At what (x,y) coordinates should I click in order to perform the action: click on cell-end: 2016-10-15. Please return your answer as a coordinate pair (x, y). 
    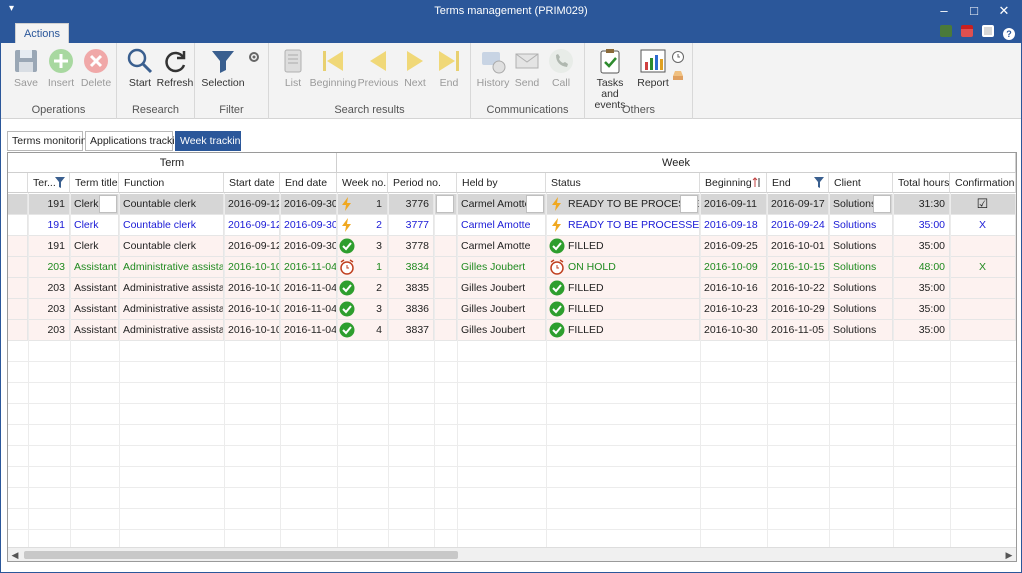
    Looking at the image, I should click on (798, 267).